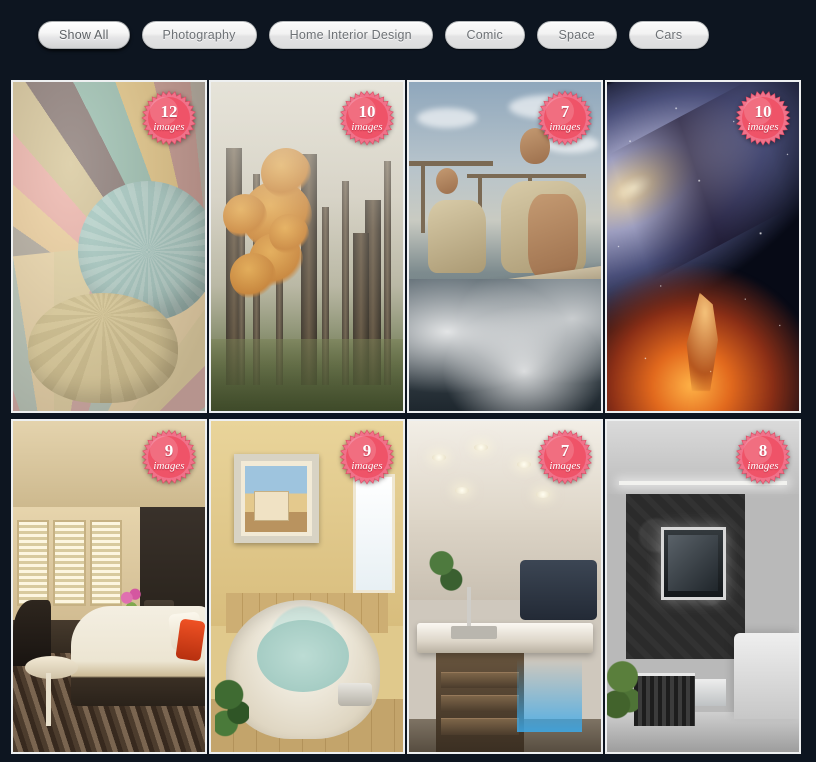 This screenshot has height=762, width=816. What do you see at coordinates (84, 35) in the screenshot?
I see `filter-button-show-all: Show All` at bounding box center [84, 35].